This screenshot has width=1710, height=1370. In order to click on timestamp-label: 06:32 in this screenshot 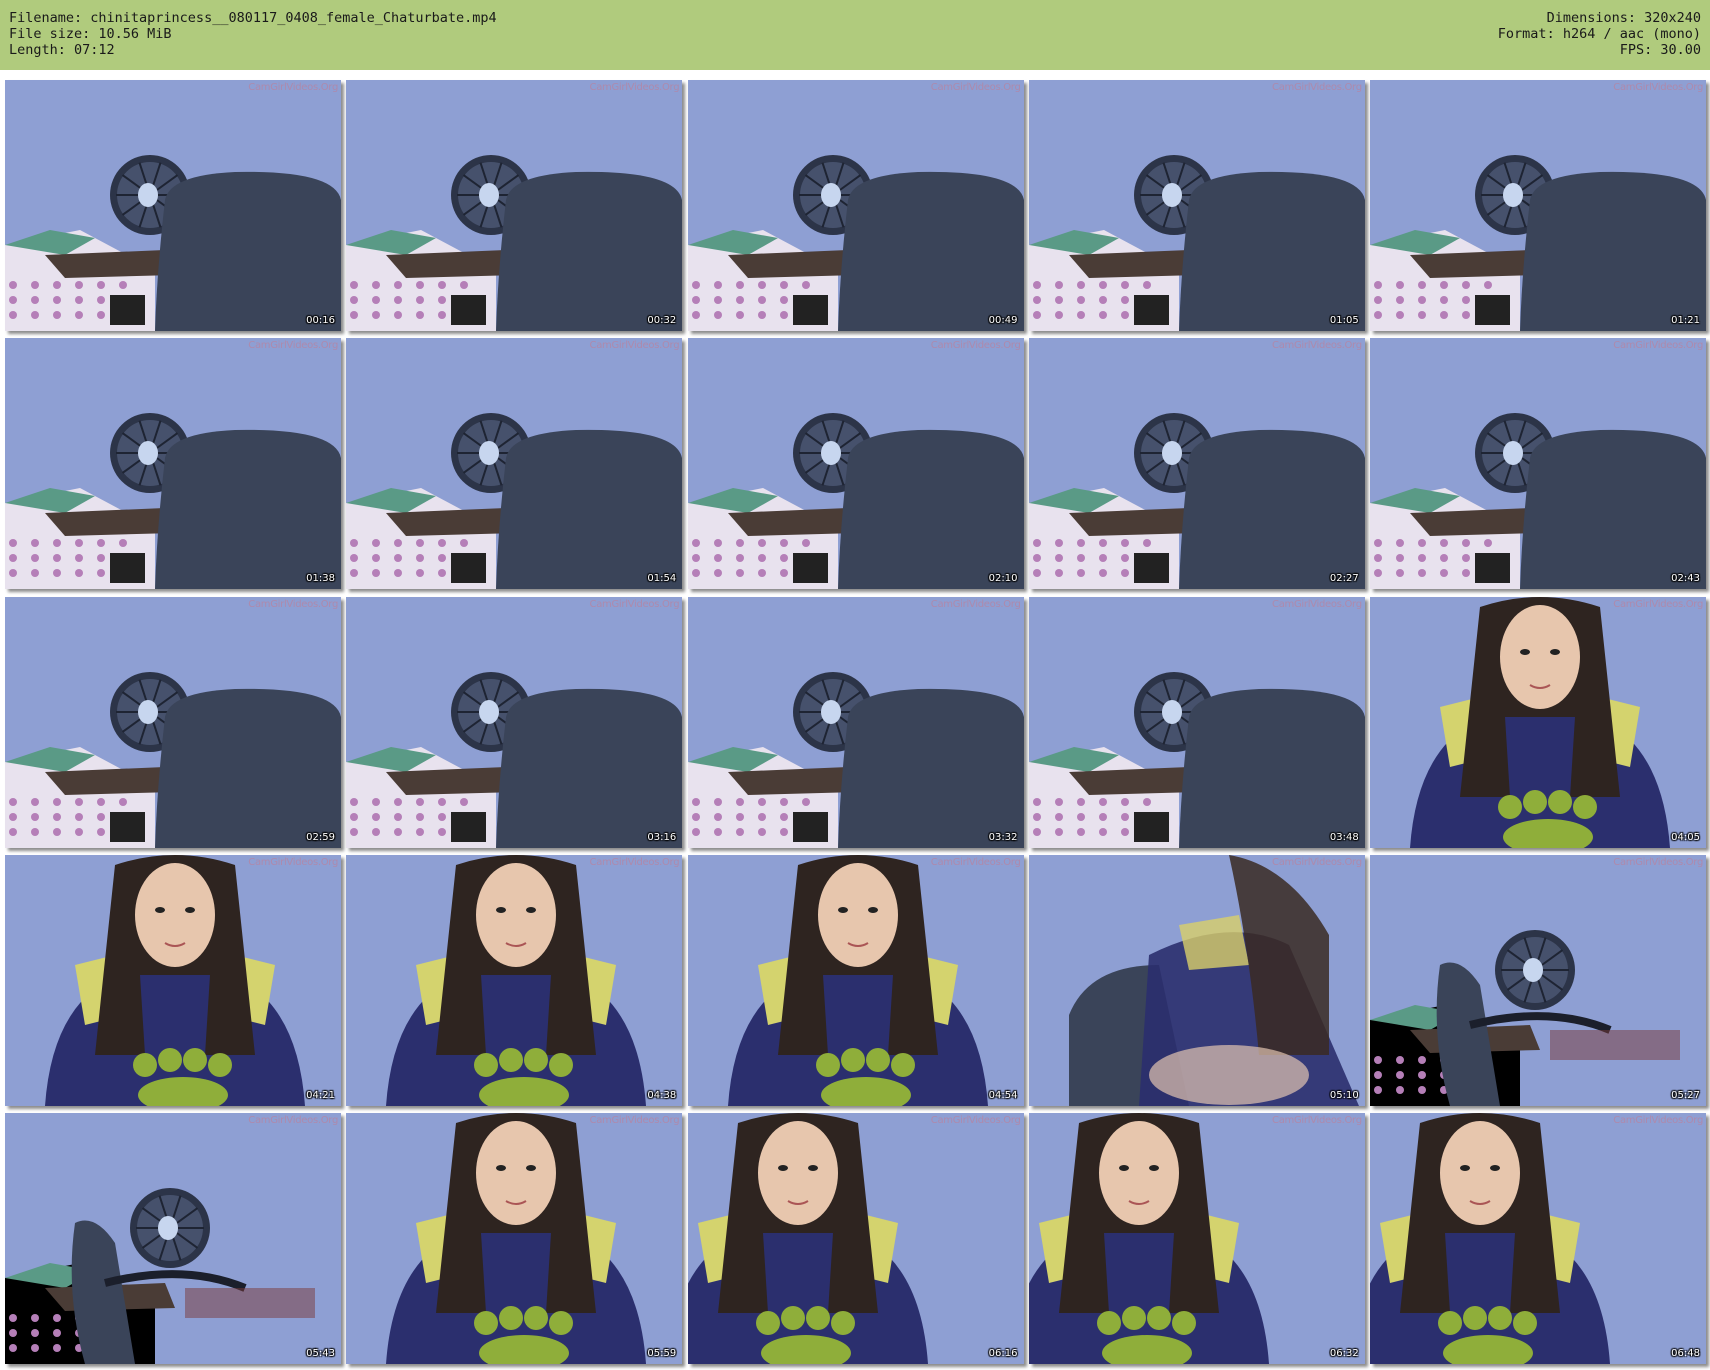, I will do `click(1344, 1354)`.